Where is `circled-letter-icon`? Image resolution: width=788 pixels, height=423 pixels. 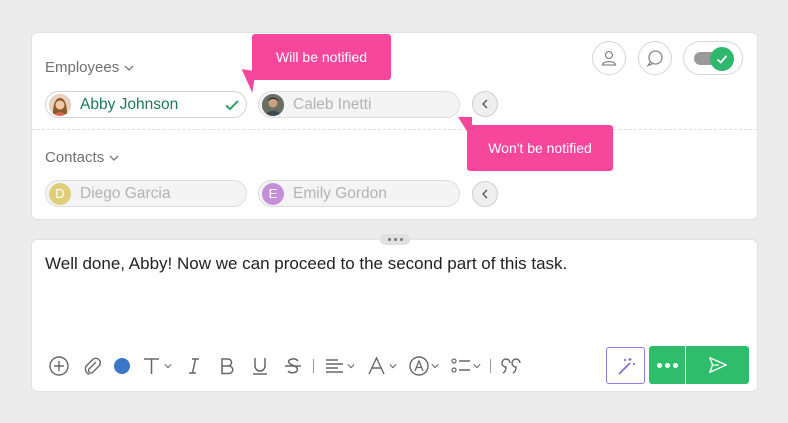 circled-letter-icon is located at coordinates (419, 366).